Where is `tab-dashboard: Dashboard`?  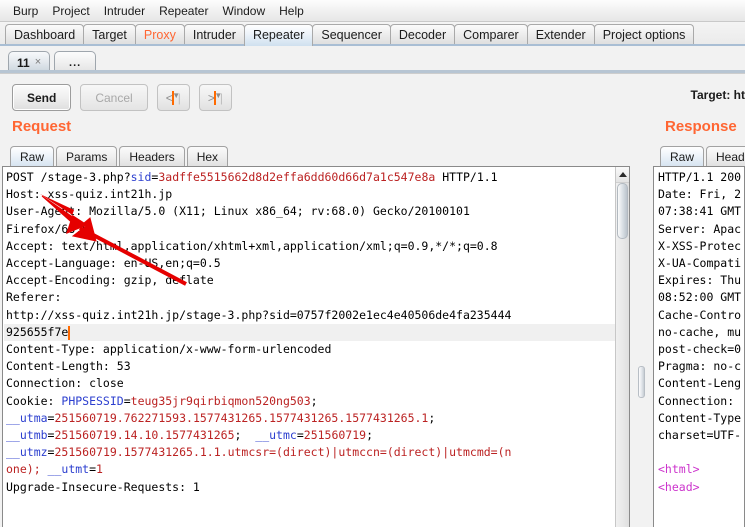
tab-dashboard: Dashboard is located at coordinates (45, 35).